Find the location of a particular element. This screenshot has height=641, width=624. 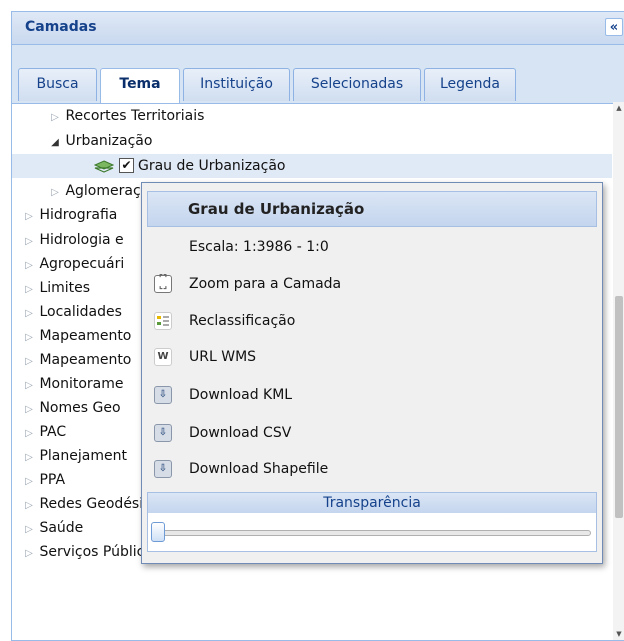

tree-node-mapeamento-2: ▷ Mapeamento is located at coordinates (77, 360).